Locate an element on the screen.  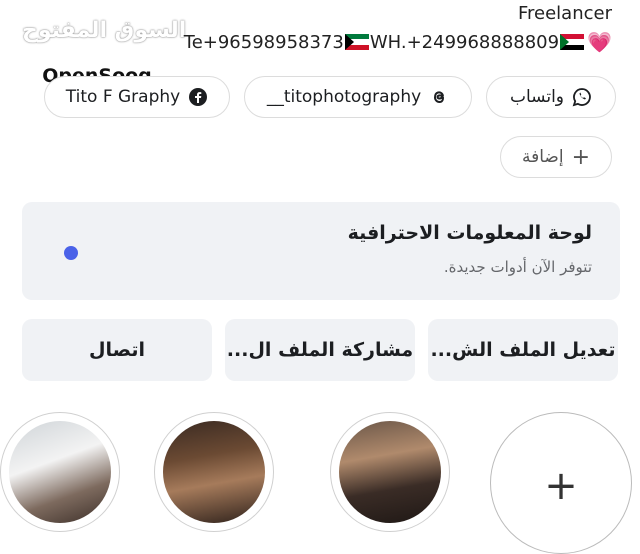
notification-dot is located at coordinates (71, 253).